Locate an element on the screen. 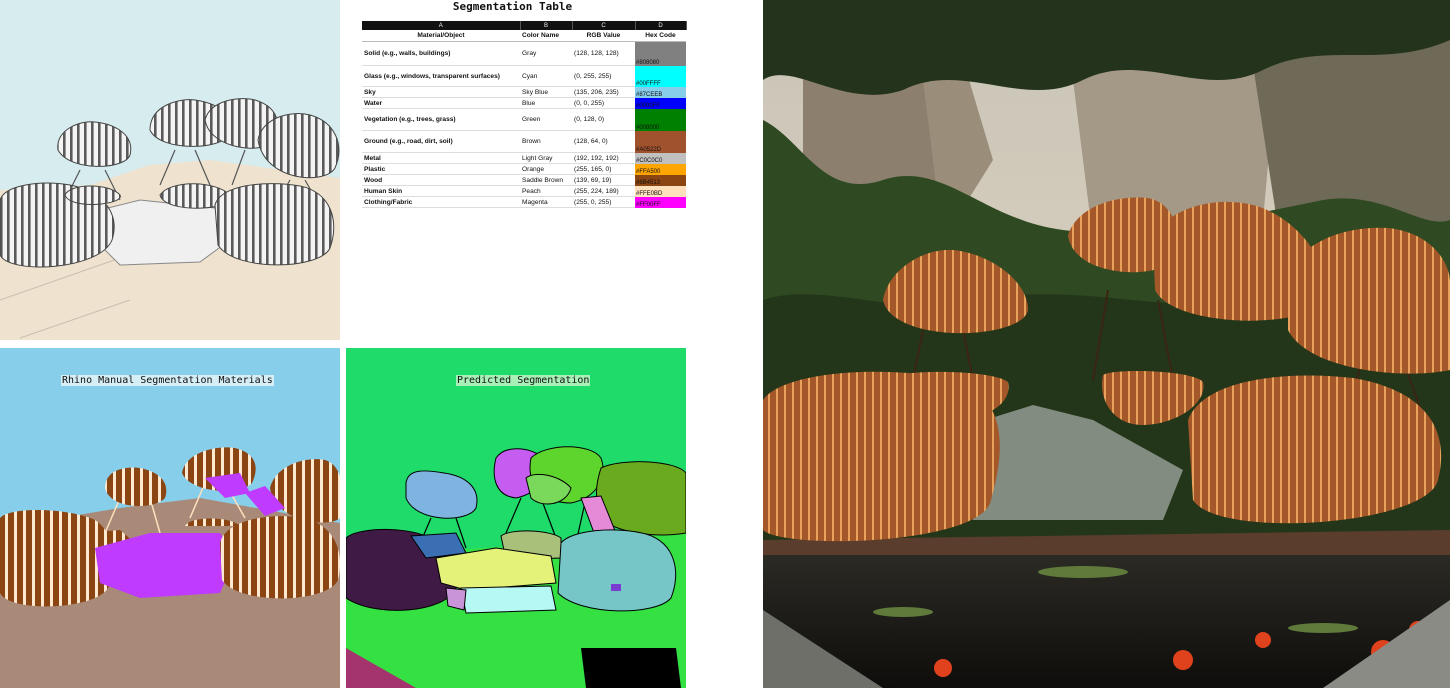 This screenshot has height=688, width=1450. column-header: Hex Code is located at coordinates (660, 36).